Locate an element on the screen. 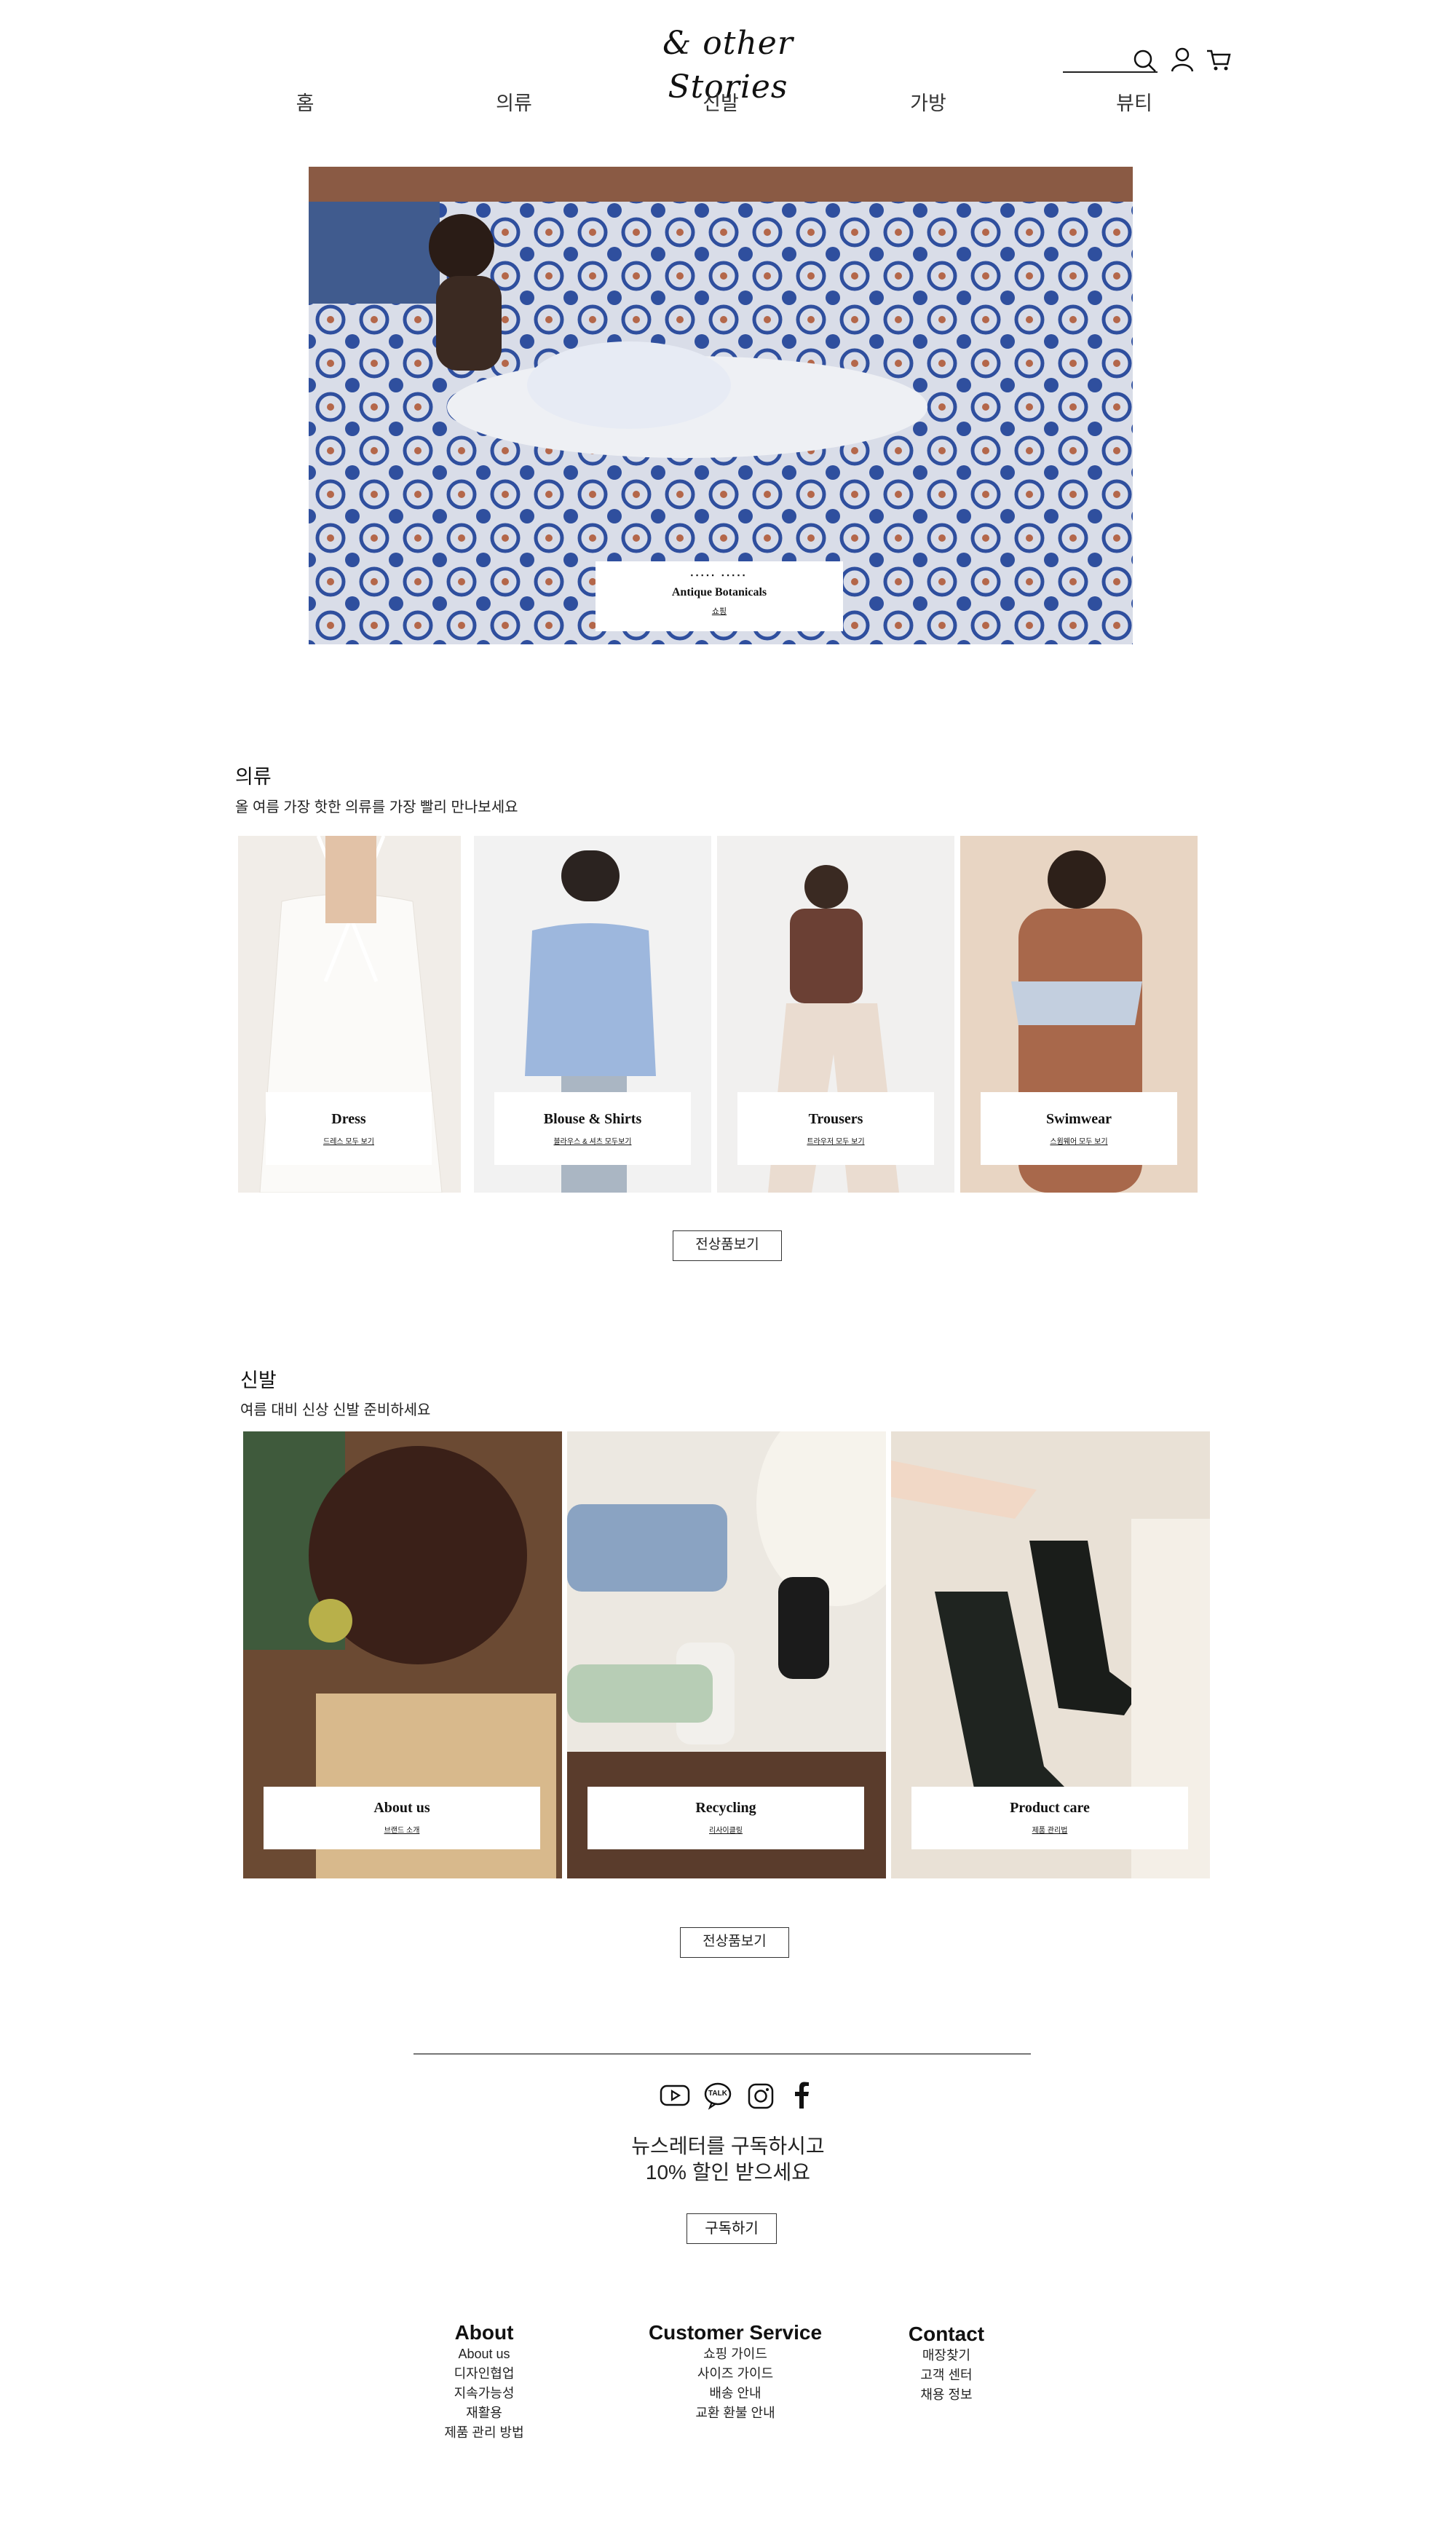 The image size is (1456, 2541). tile-card: Dress 드레스 모두 보기 is located at coordinates (349, 1128).